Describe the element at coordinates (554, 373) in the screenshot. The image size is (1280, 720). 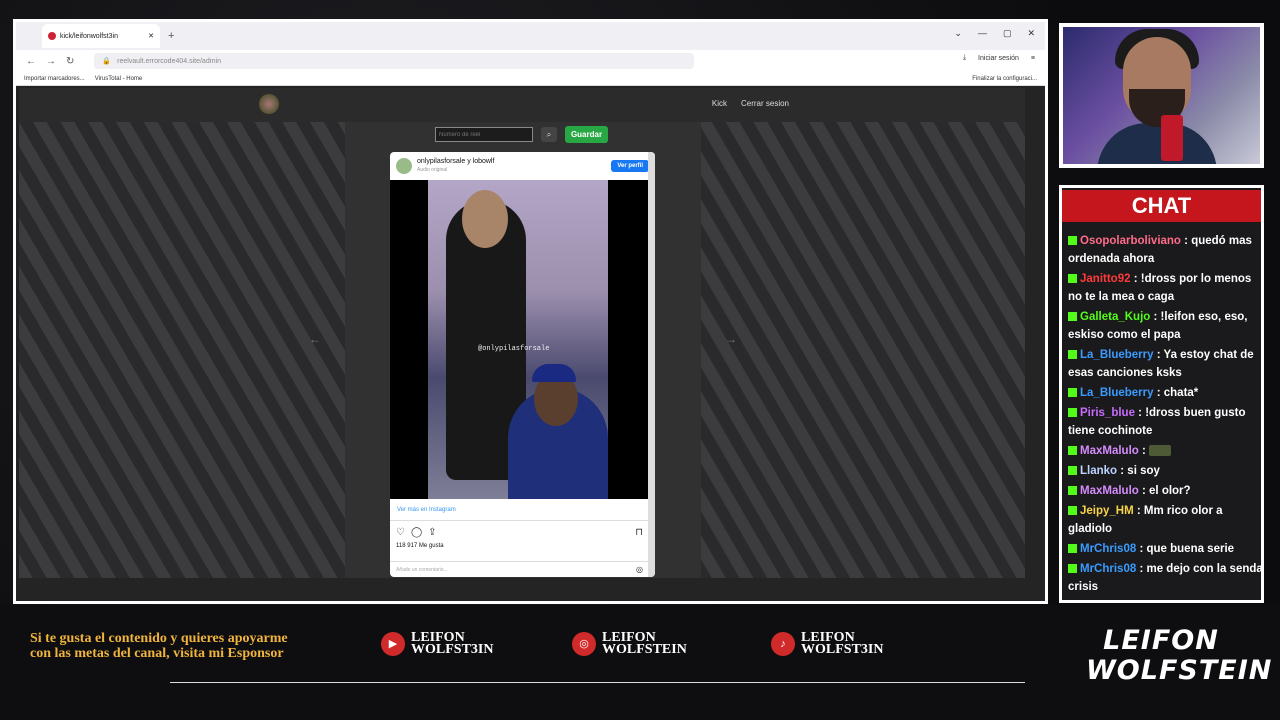
I see `video-cap` at that location.